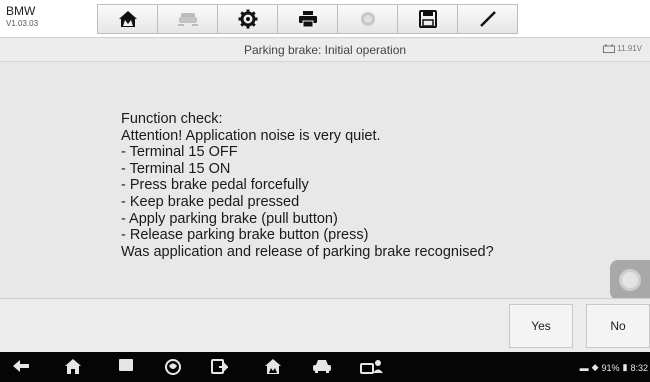  I want to click on gear-icon, so click(247, 19).